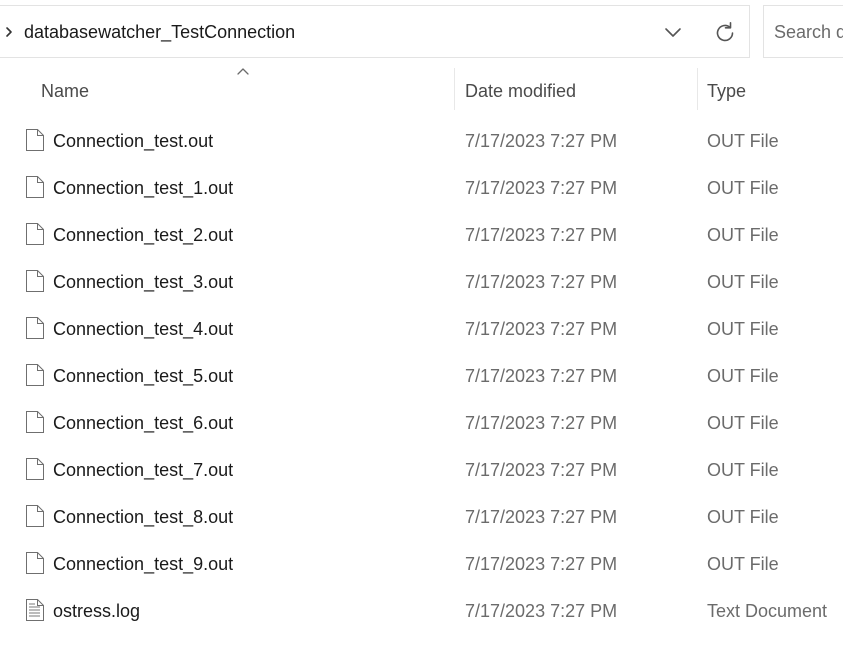 The height and width of the screenshot is (651, 843). Describe the element at coordinates (808, 32) in the screenshot. I see `search-input` at that location.